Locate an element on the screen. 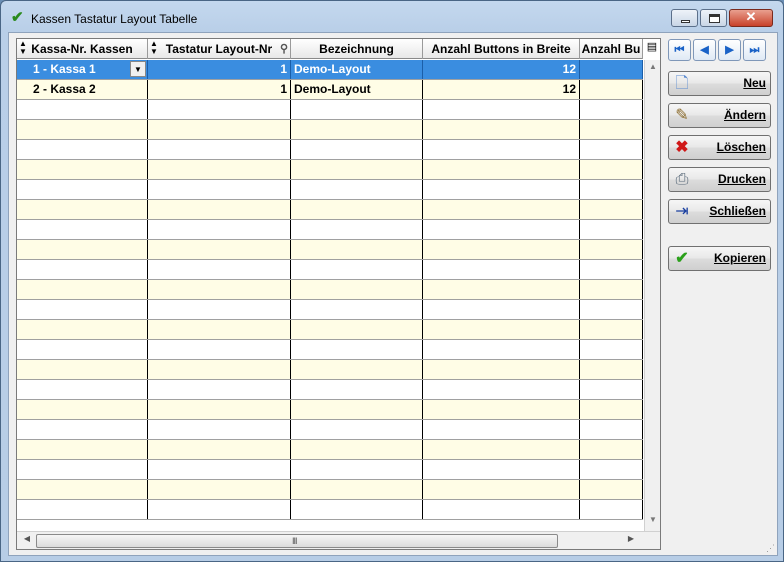 The height and width of the screenshot is (562, 784). first-record-button: ⏮ is located at coordinates (679, 50).